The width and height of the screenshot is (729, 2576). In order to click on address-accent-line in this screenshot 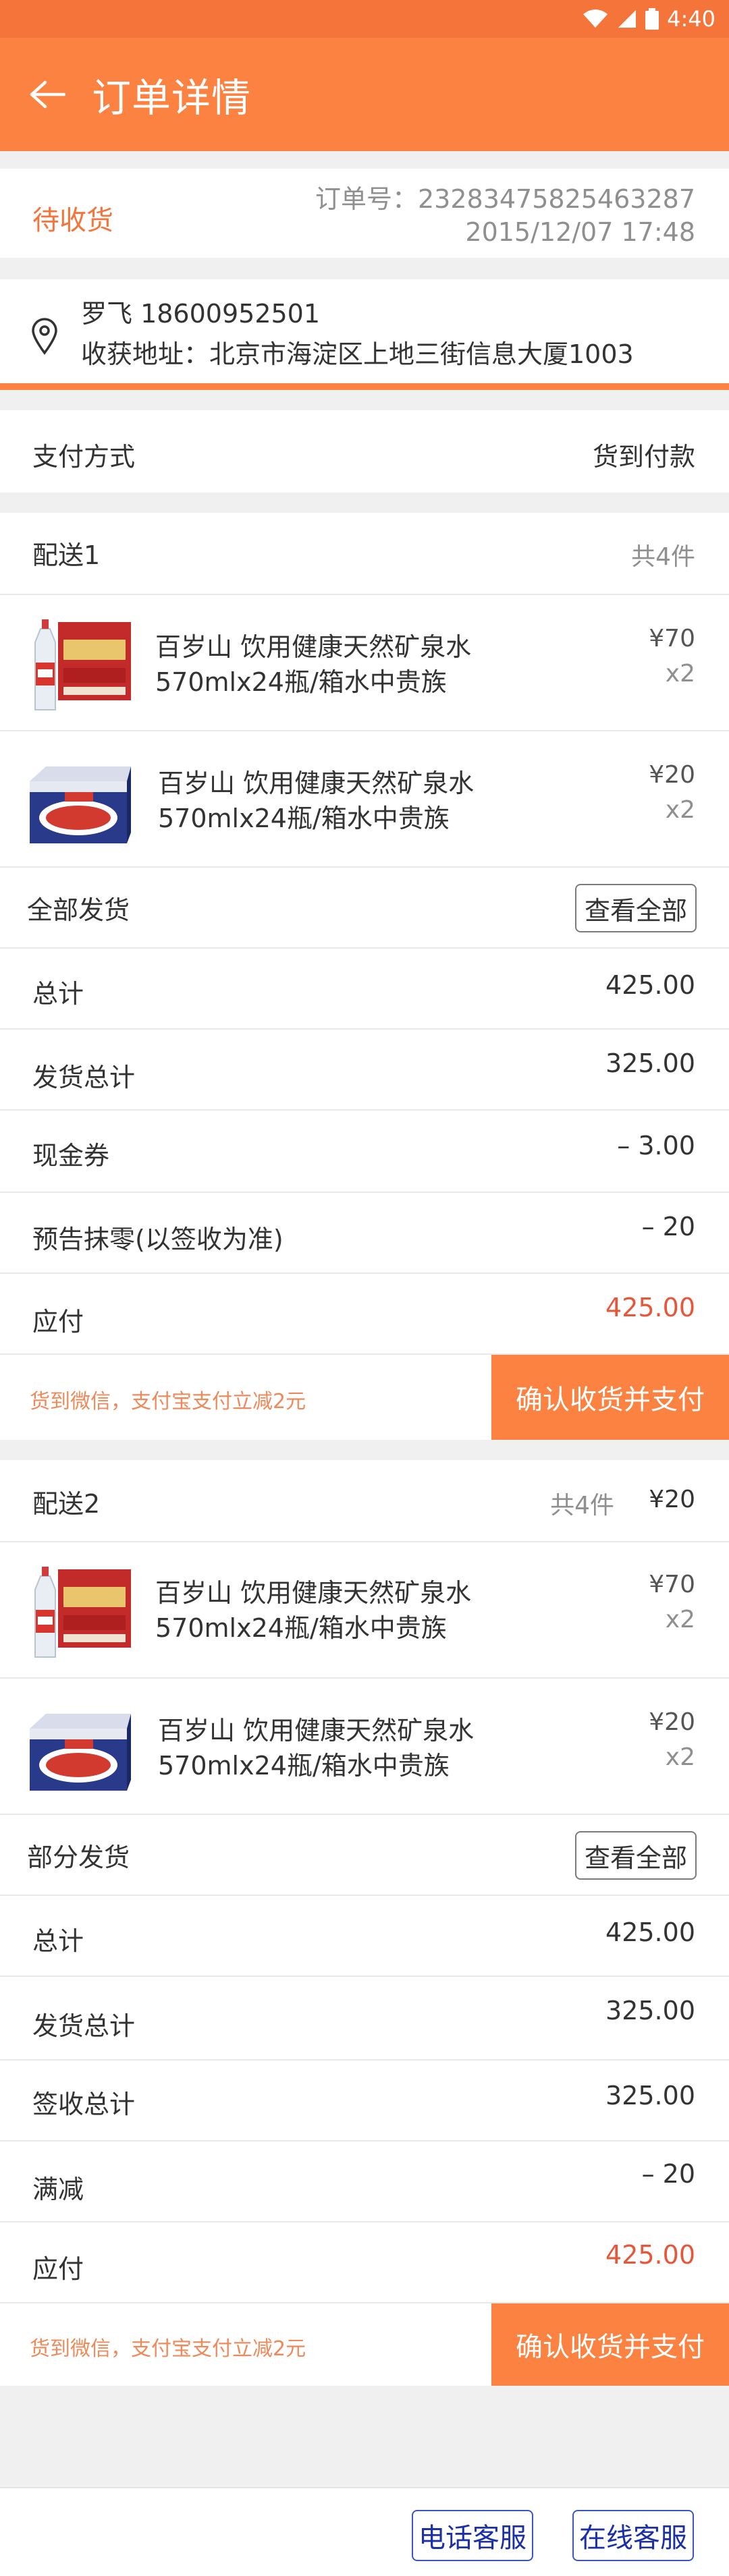, I will do `click(364, 386)`.